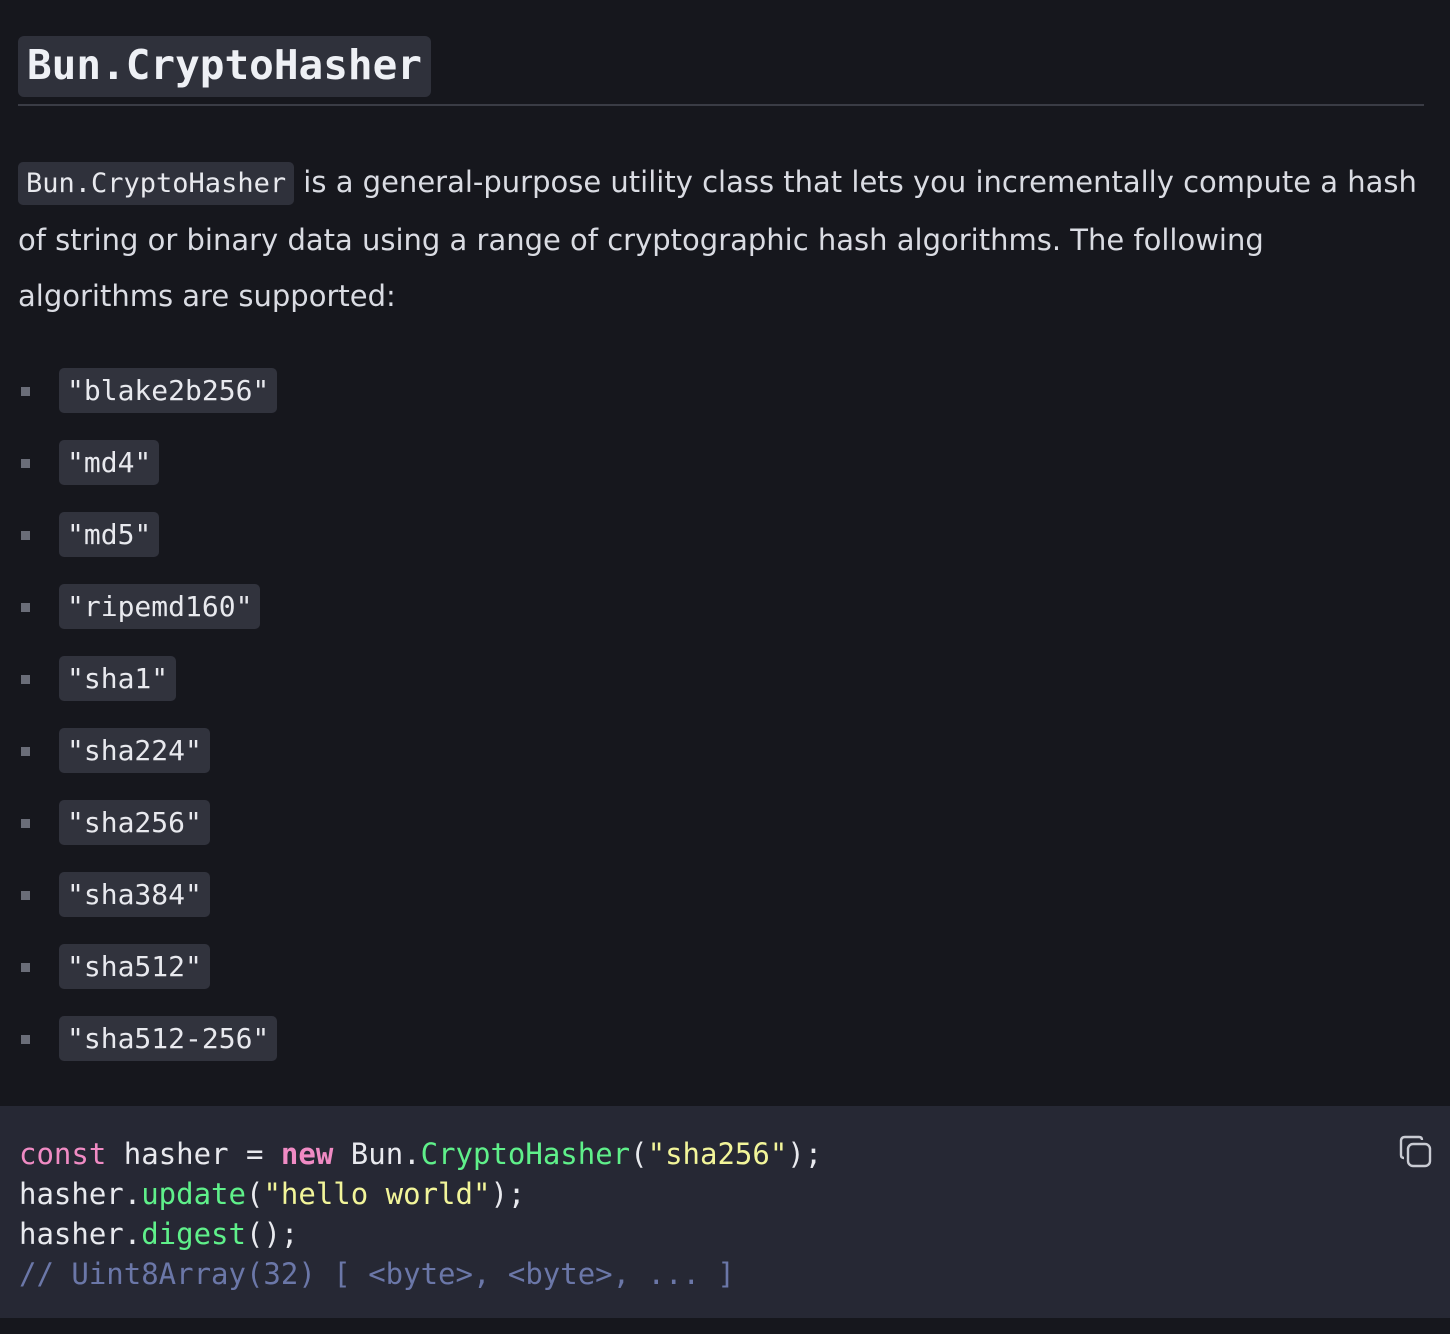  I want to click on function-token: digest, so click(193, 1234).